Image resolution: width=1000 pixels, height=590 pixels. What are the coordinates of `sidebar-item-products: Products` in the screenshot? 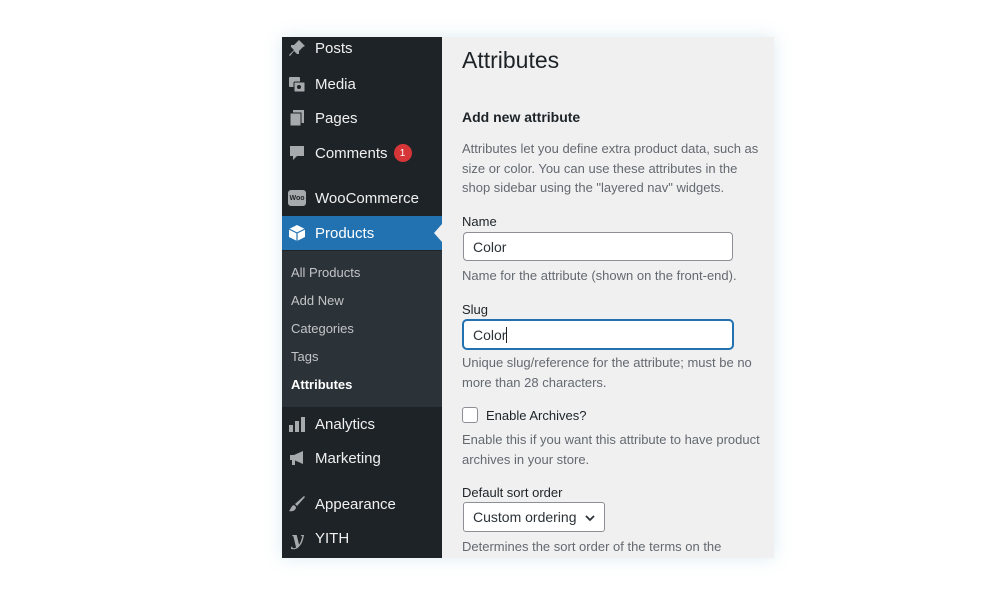 It's located at (362, 233).